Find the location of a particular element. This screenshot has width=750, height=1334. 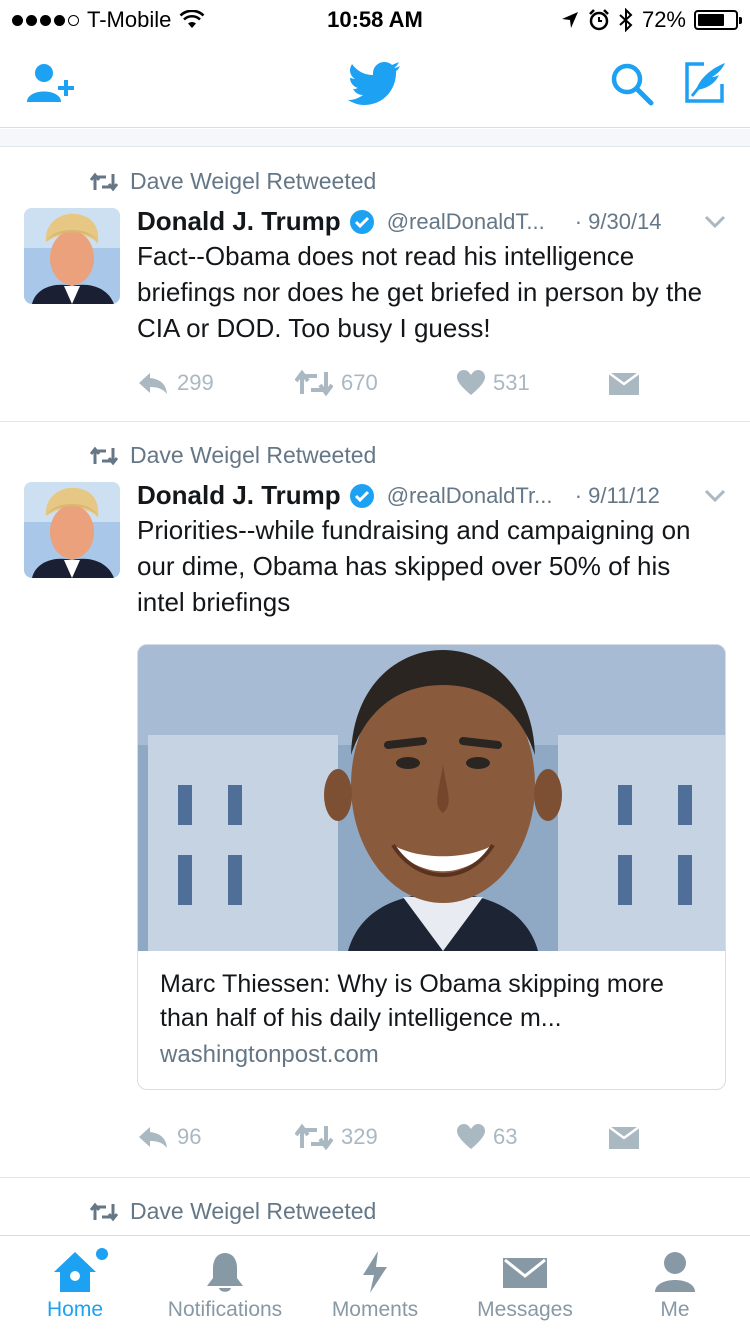

tab-home: Home is located at coordinates (75, 1285).